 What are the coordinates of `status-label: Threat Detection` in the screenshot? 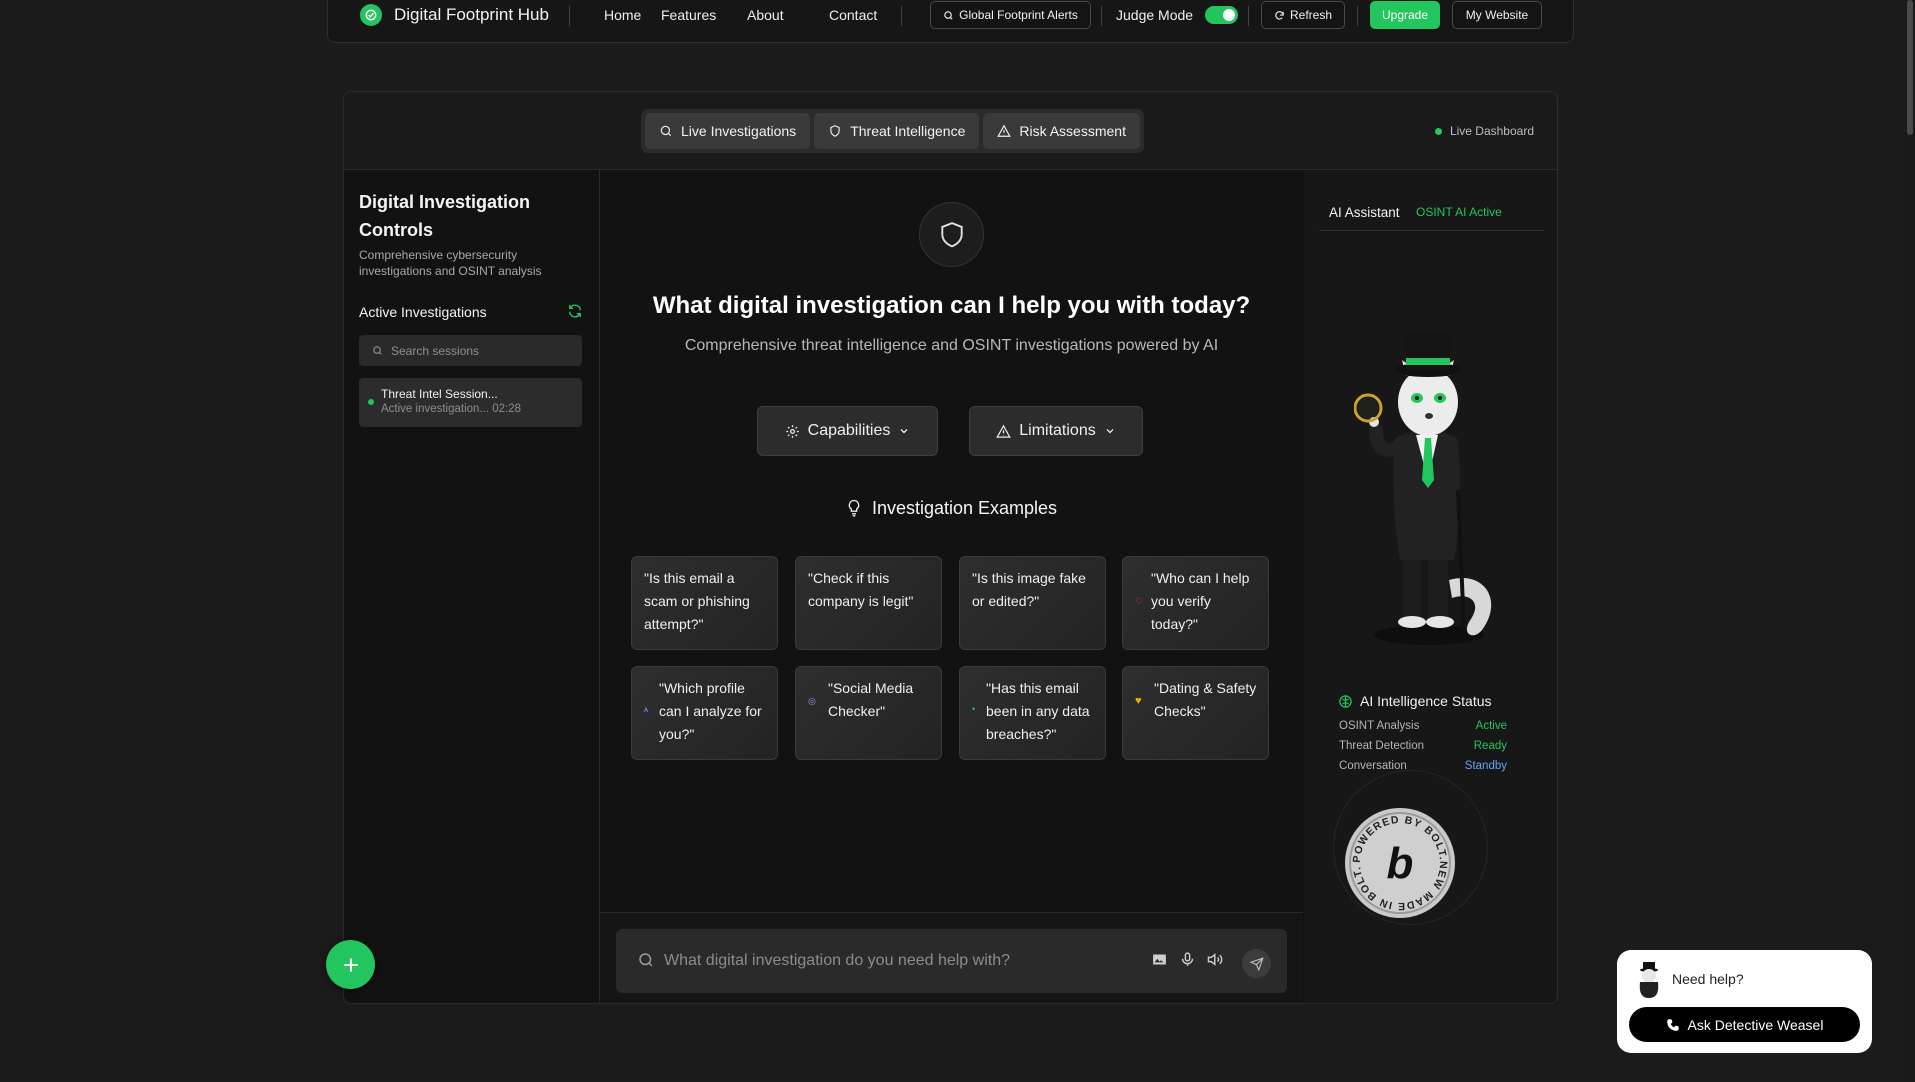 It's located at (1382, 746).